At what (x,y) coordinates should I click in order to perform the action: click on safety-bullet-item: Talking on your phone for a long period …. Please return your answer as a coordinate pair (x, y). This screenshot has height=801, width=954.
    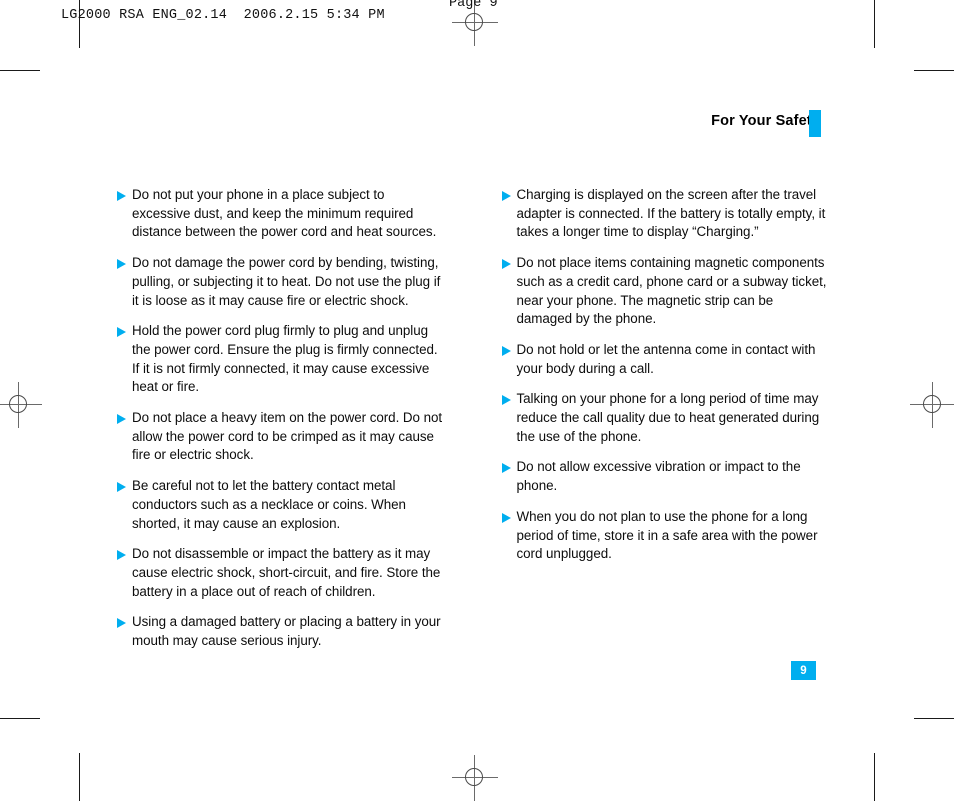
    Looking at the image, I should click on (665, 418).